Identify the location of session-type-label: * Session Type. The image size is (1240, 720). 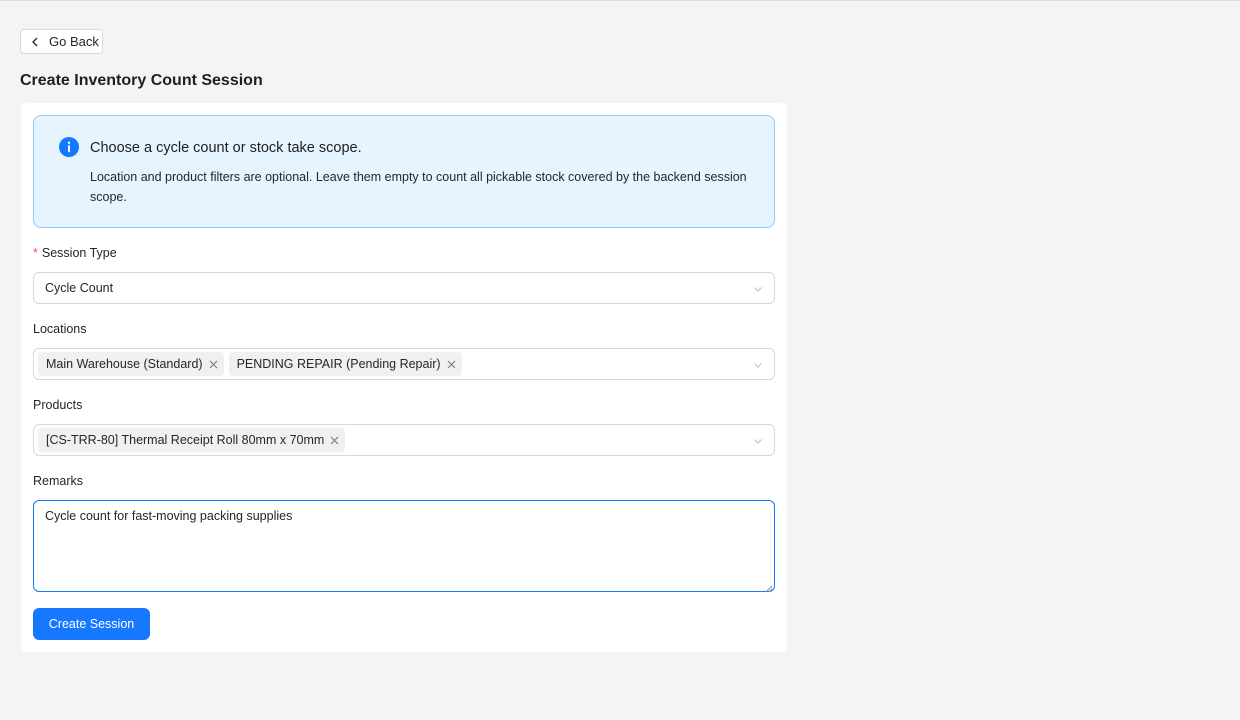
(75, 253).